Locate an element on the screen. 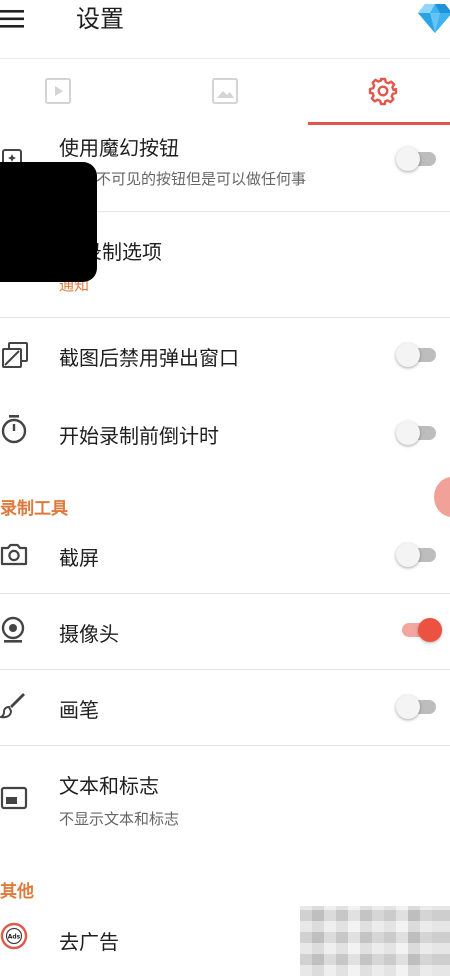 Image resolution: width=450 pixels, height=976 pixels. disable-popup-toggle is located at coordinates (417, 355).